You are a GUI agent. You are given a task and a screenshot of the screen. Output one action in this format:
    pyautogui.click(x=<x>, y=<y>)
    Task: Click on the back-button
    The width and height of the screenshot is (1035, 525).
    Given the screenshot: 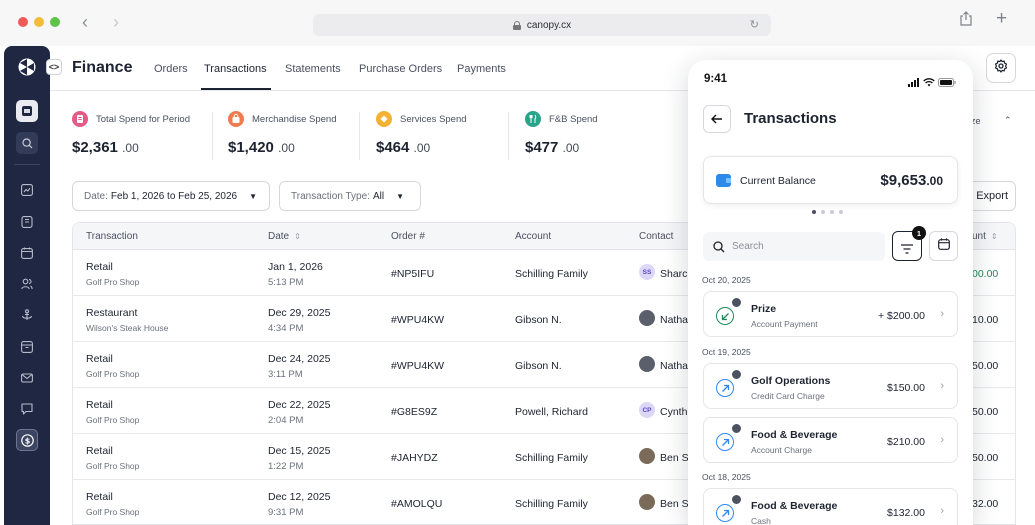 What is the action you would take?
    pyautogui.click(x=717, y=119)
    